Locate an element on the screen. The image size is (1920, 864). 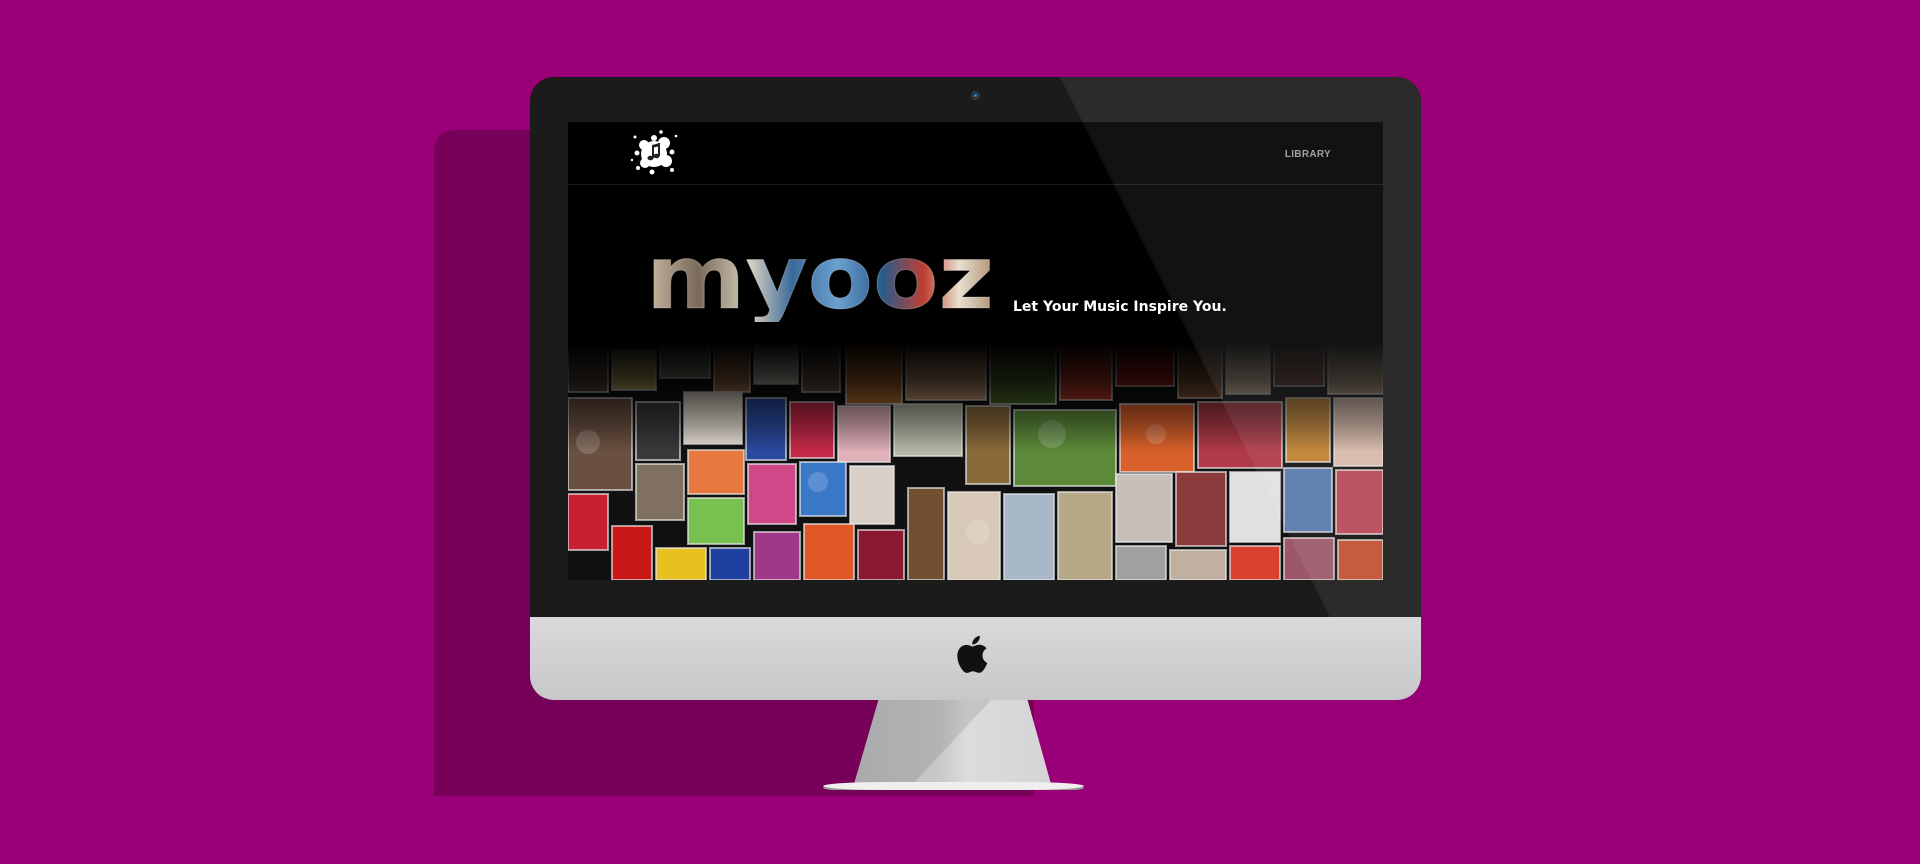
monitor-stand is located at coordinates (953, 744).